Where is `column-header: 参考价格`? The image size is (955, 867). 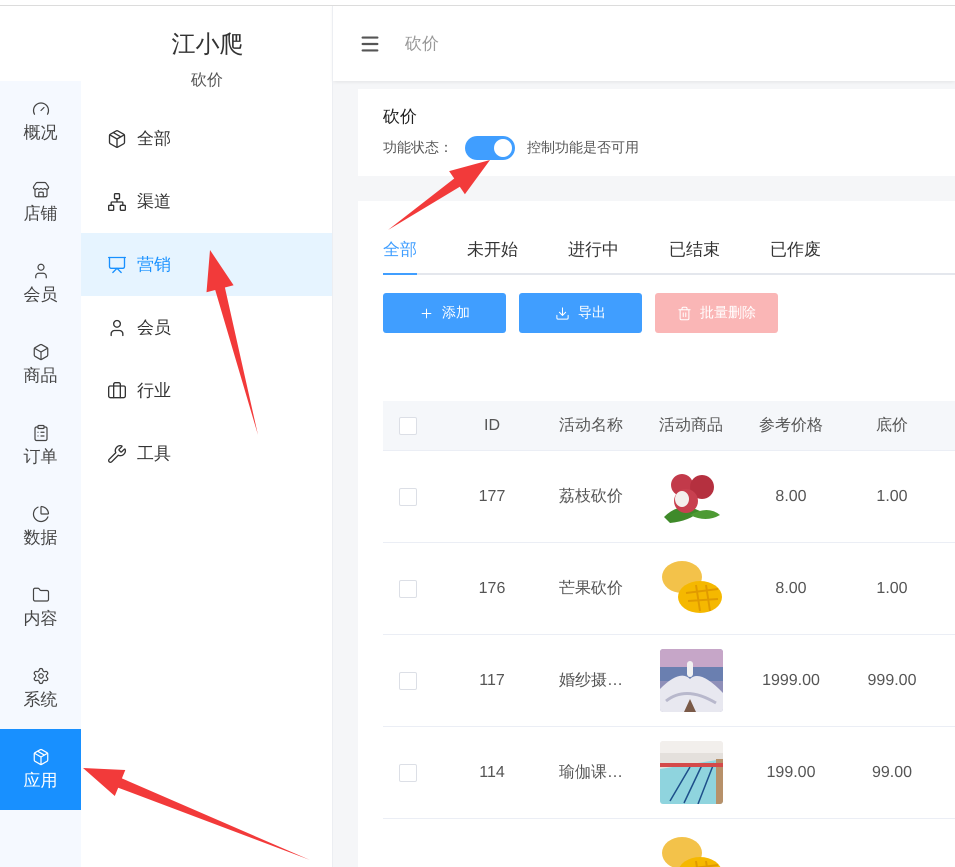
column-header: 参考价格 is located at coordinates (791, 426).